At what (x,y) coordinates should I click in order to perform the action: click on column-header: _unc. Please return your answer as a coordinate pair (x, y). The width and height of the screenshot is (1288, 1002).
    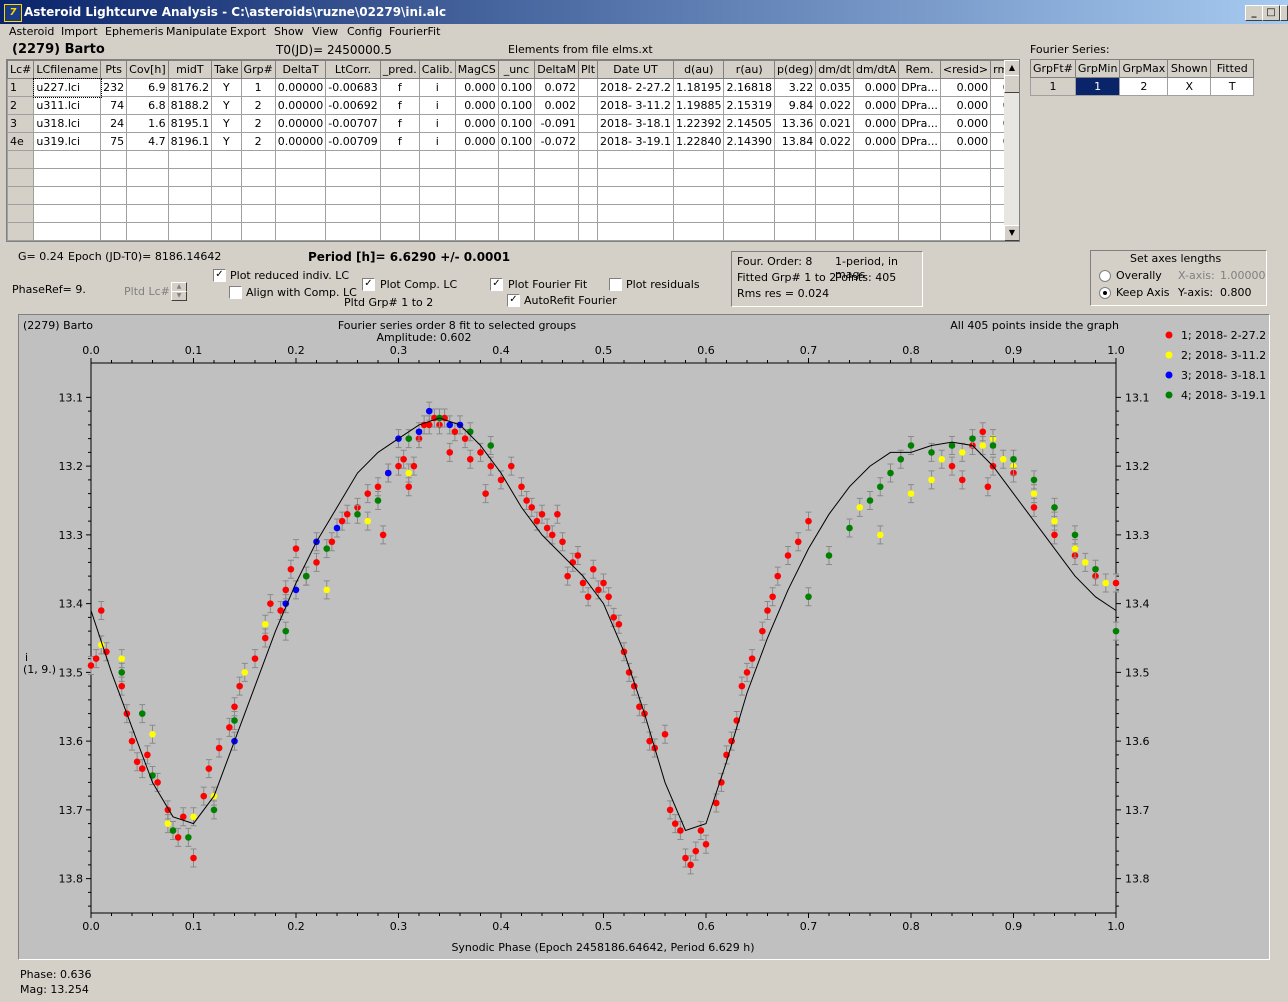
    Looking at the image, I should click on (516, 69).